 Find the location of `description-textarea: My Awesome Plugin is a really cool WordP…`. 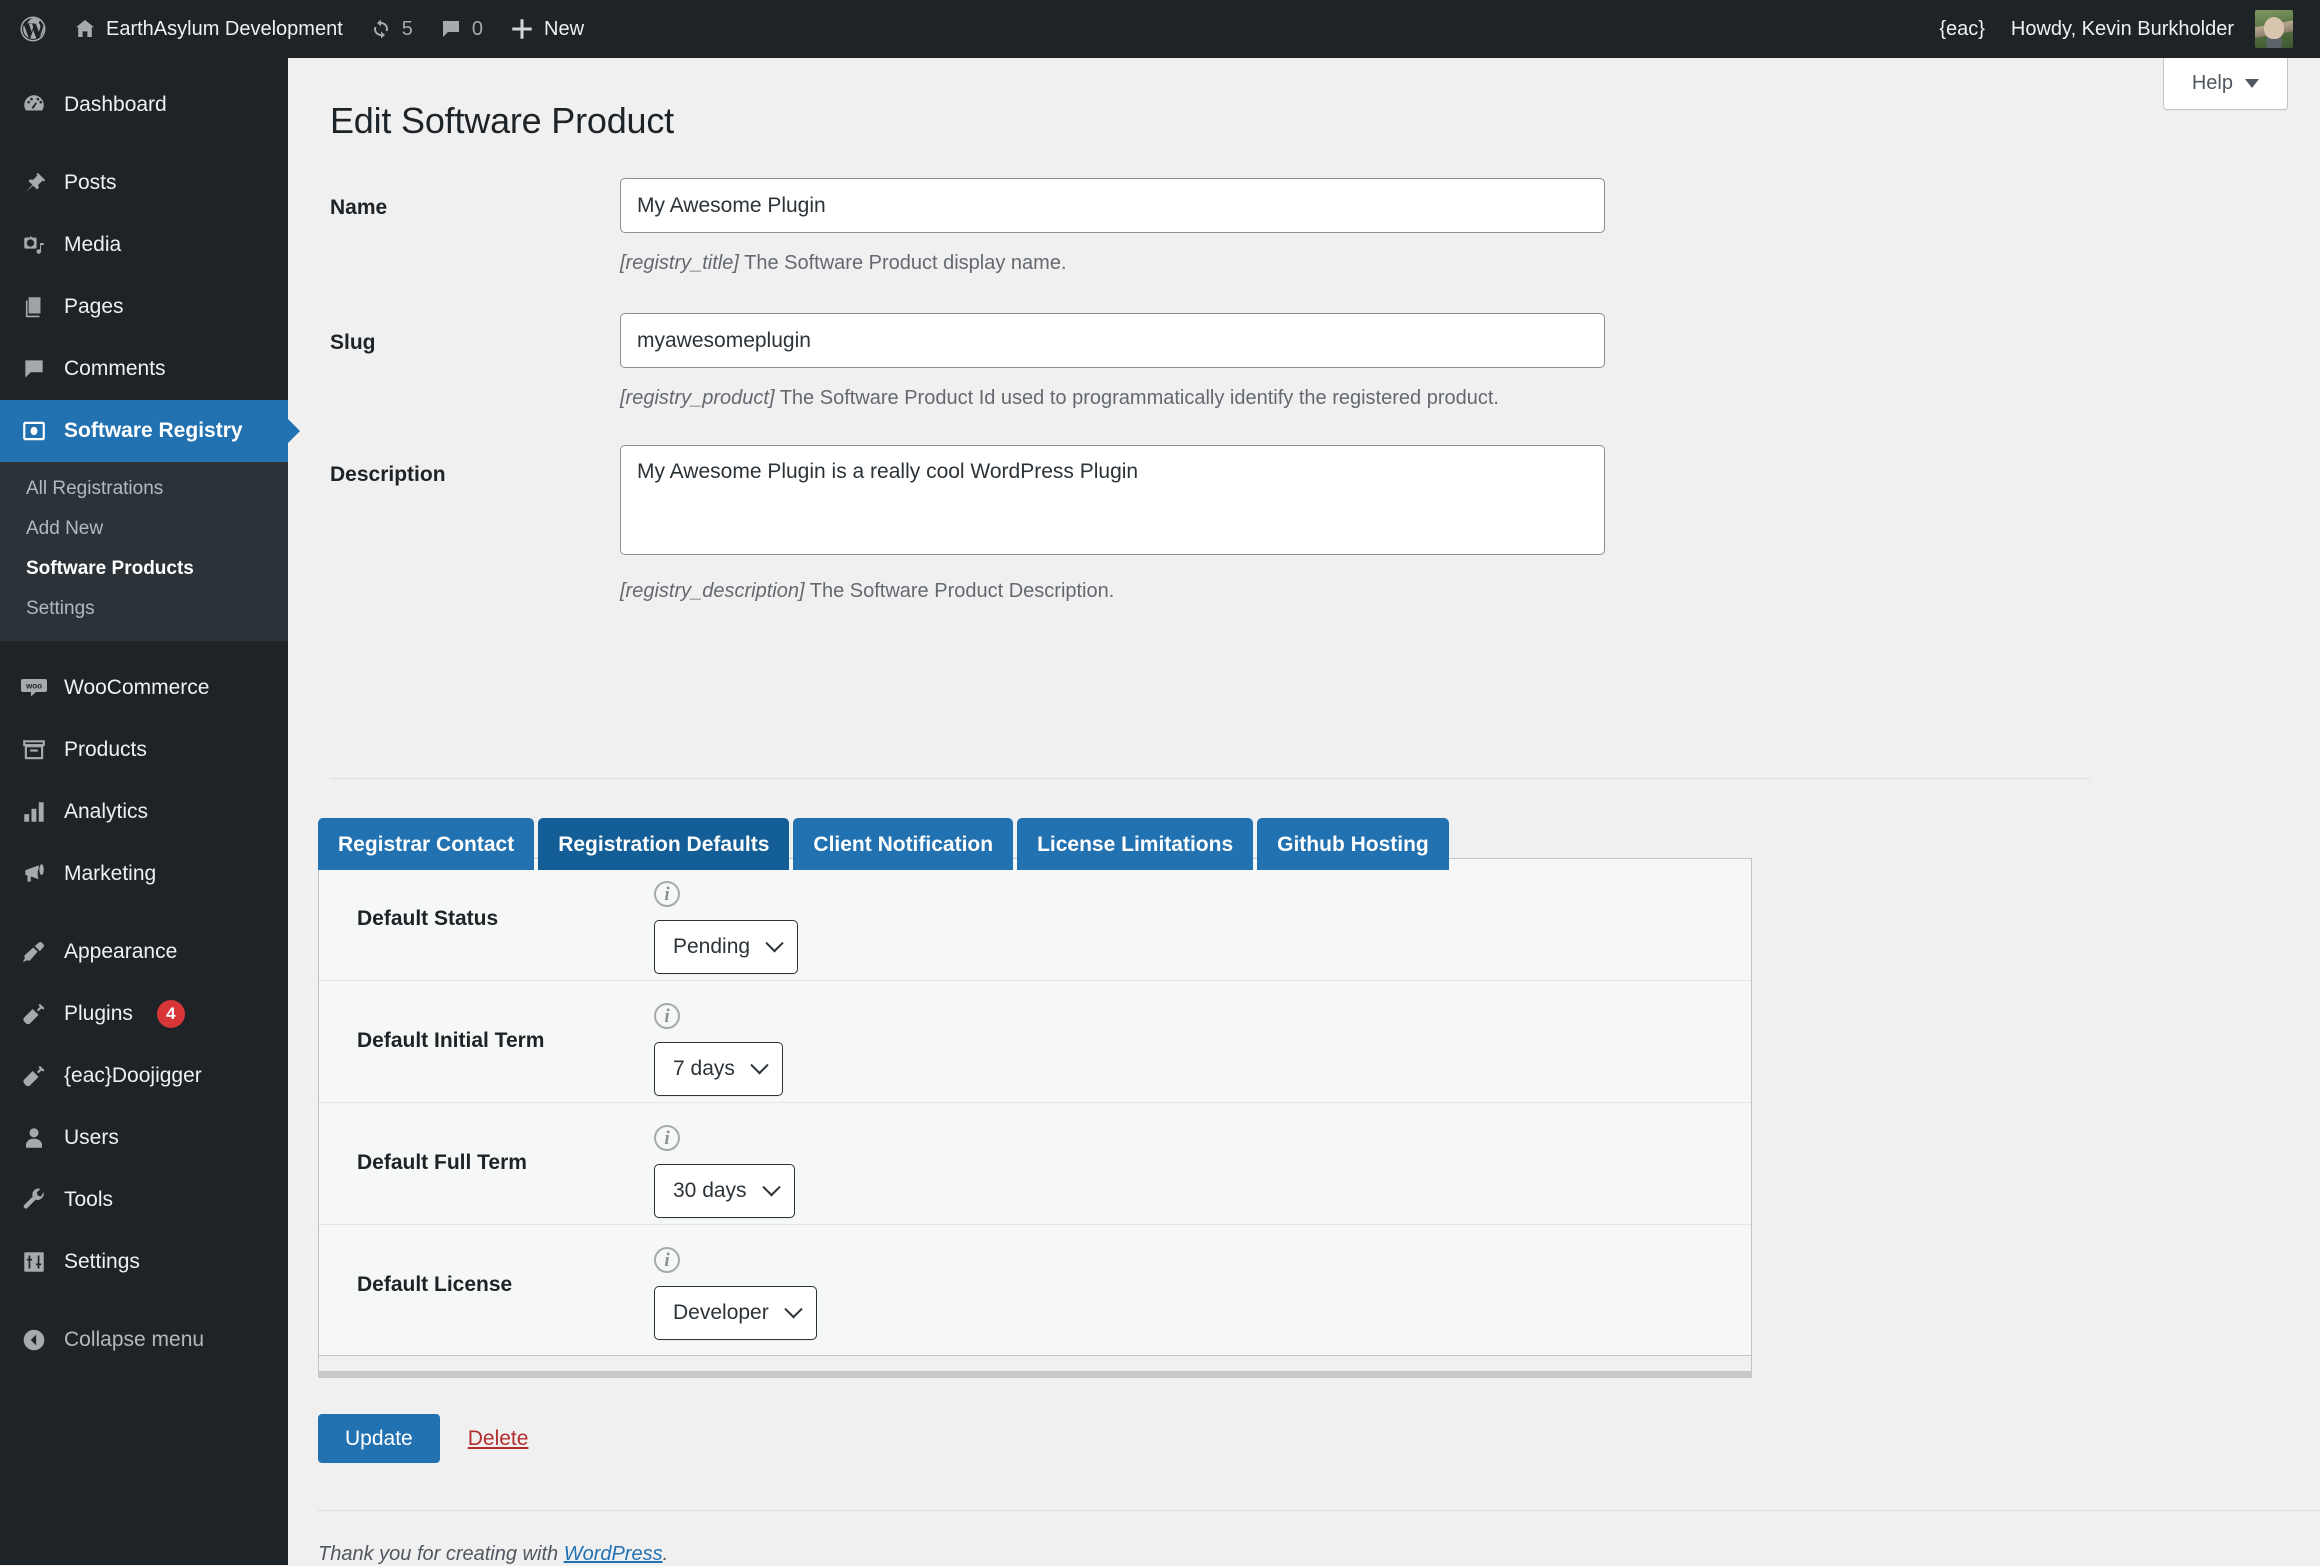

description-textarea: My Awesome Plugin is a really cool WordP… is located at coordinates (1112, 500).